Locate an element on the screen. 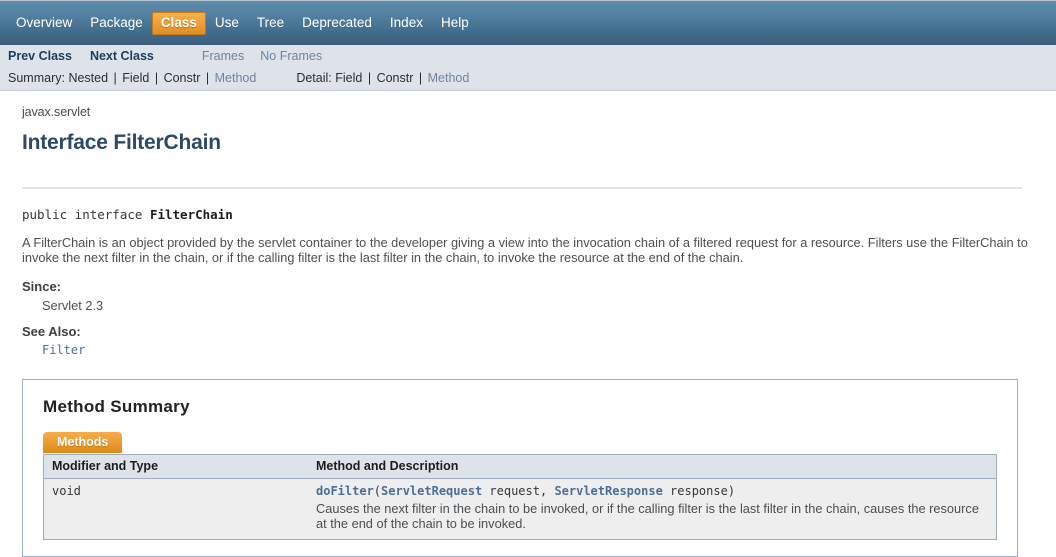 The image size is (1056, 557). package-name: javax.servlet is located at coordinates (56, 112).